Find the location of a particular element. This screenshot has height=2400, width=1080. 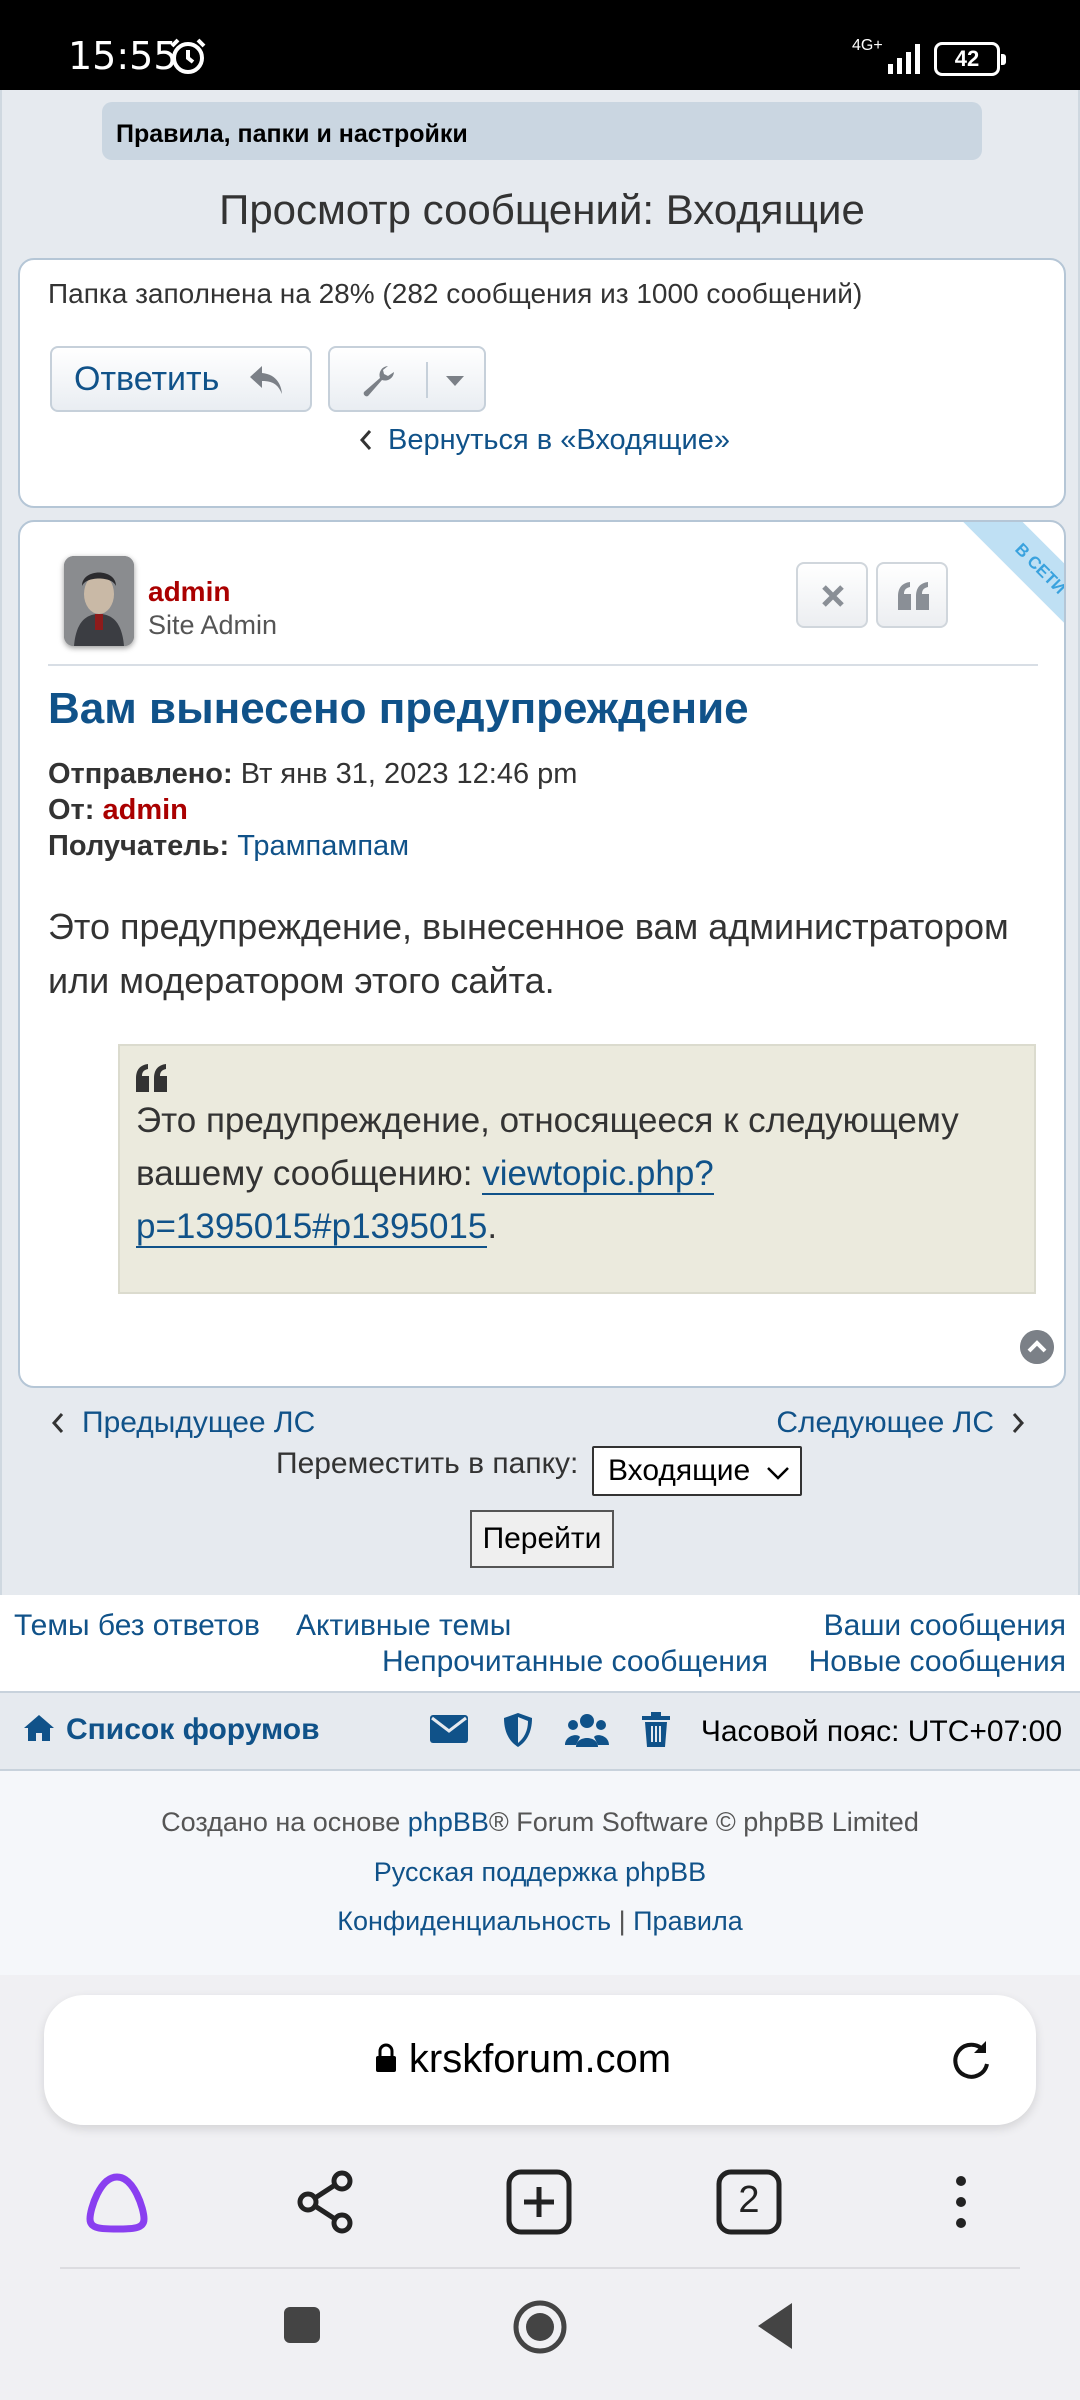

online-ribbon: В СЕТИ is located at coordinates (1005, 581).